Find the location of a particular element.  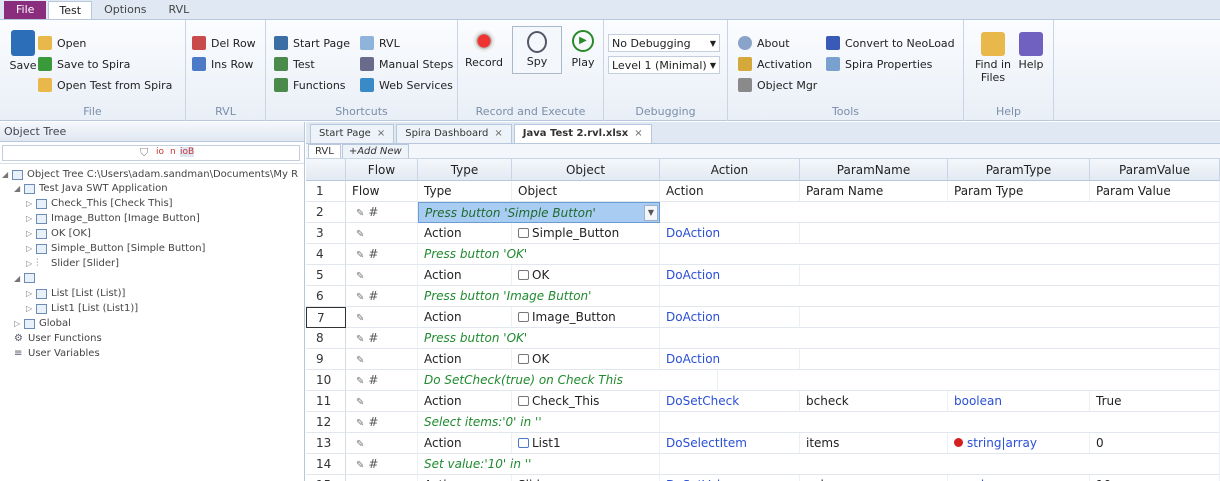

record-button: Record is located at coordinates (484, 49).